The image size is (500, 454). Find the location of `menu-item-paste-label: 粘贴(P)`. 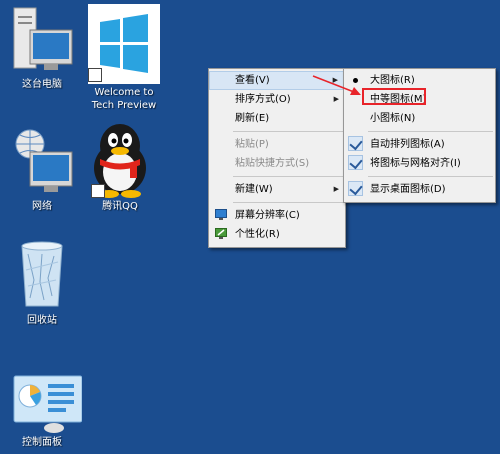

menu-item-paste-label: 粘贴(P) is located at coordinates (252, 144).